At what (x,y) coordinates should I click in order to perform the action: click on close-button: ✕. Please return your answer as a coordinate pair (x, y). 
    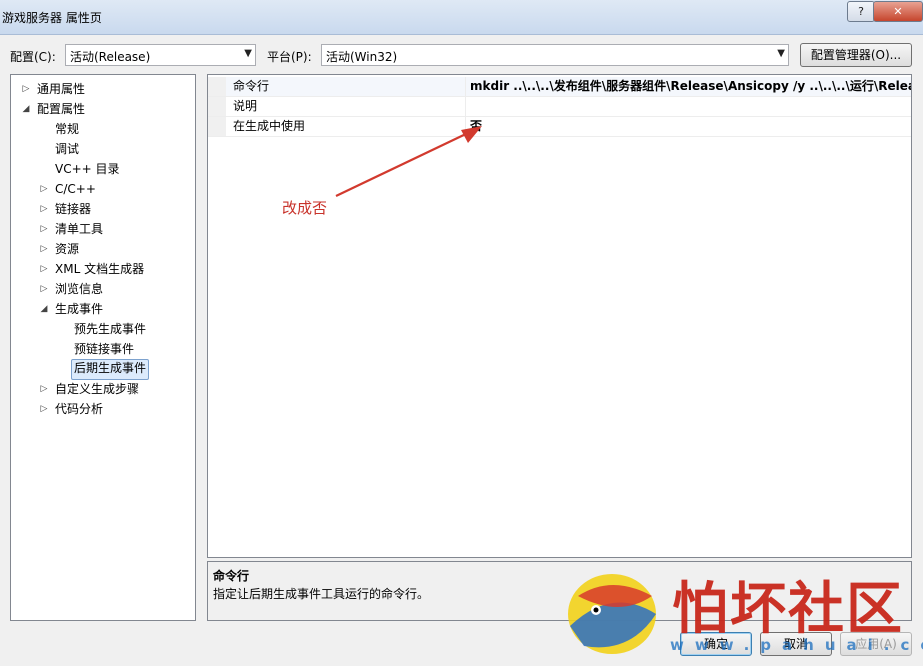
    Looking at the image, I should click on (898, 11).